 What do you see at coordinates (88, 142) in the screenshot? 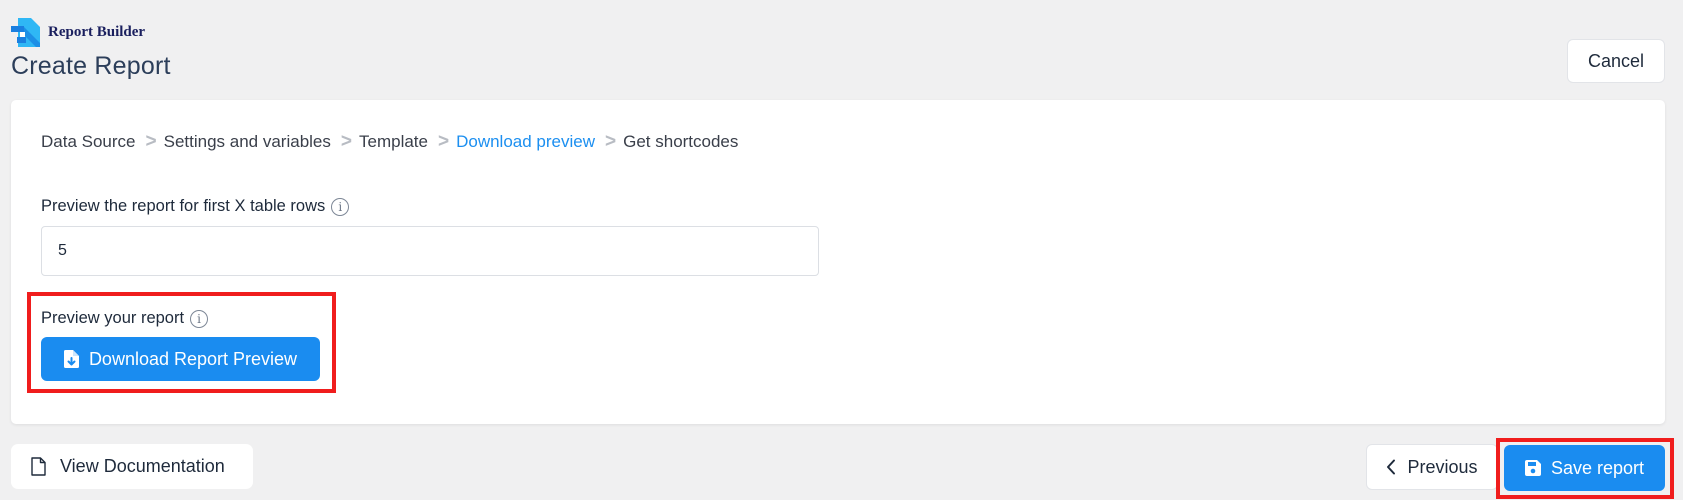
I see `step-data-source: Data Source` at bounding box center [88, 142].